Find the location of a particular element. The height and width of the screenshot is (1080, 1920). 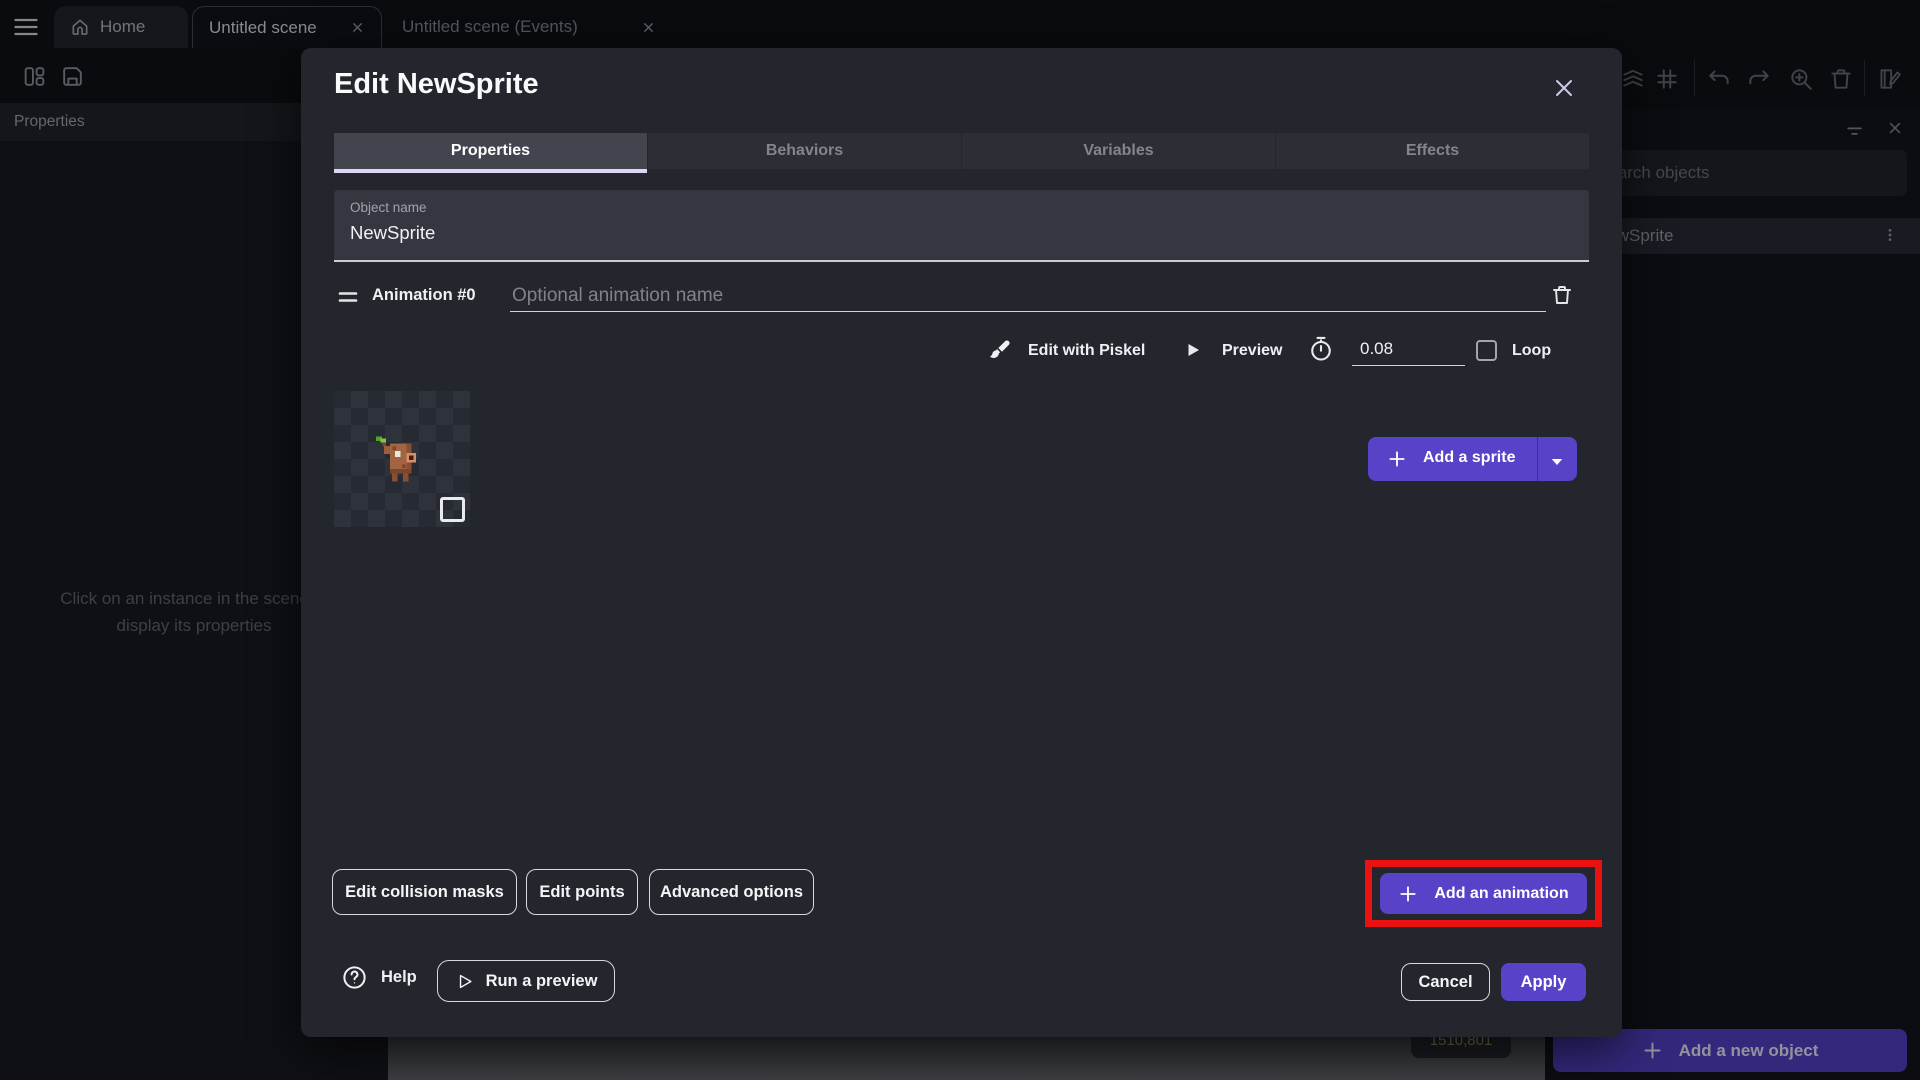

tab-behaviors: Behaviors is located at coordinates (805, 151).